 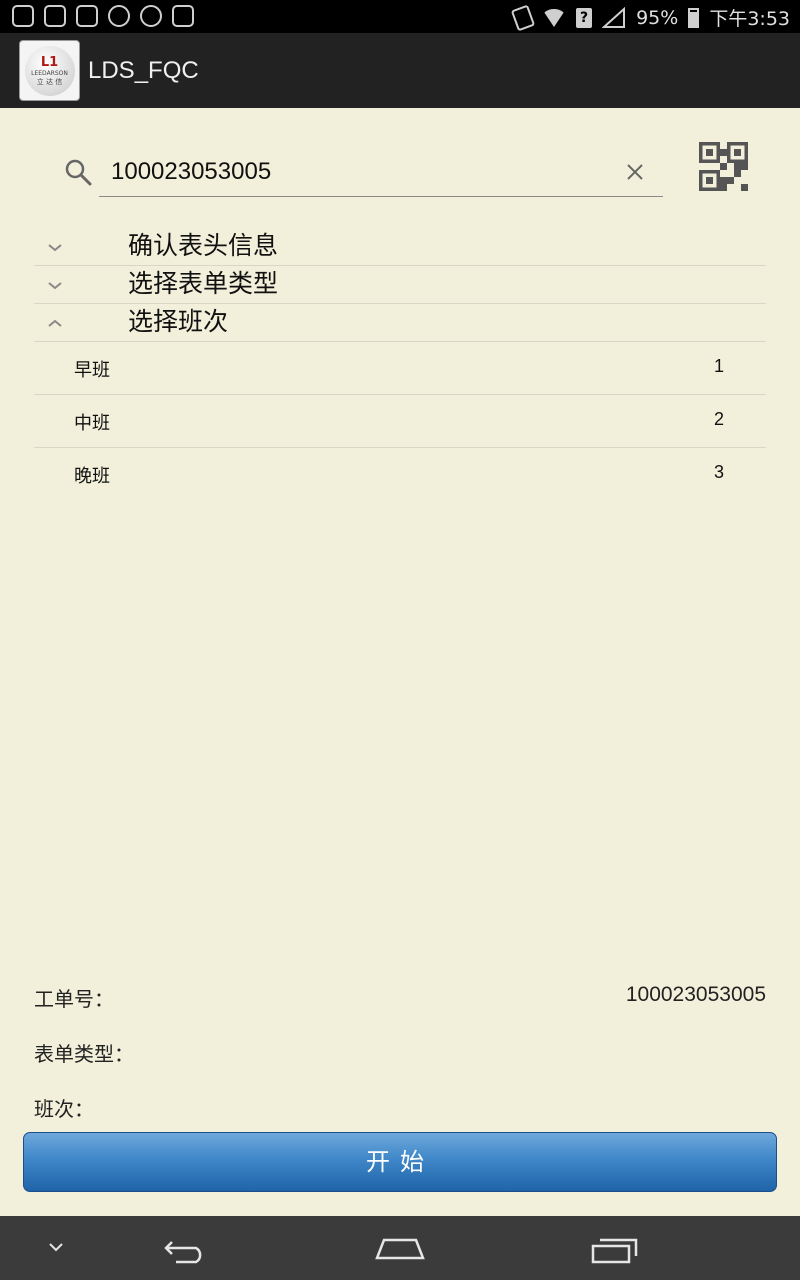 What do you see at coordinates (400, 285) in the screenshot?
I see `group-form-type: 选择表单类型` at bounding box center [400, 285].